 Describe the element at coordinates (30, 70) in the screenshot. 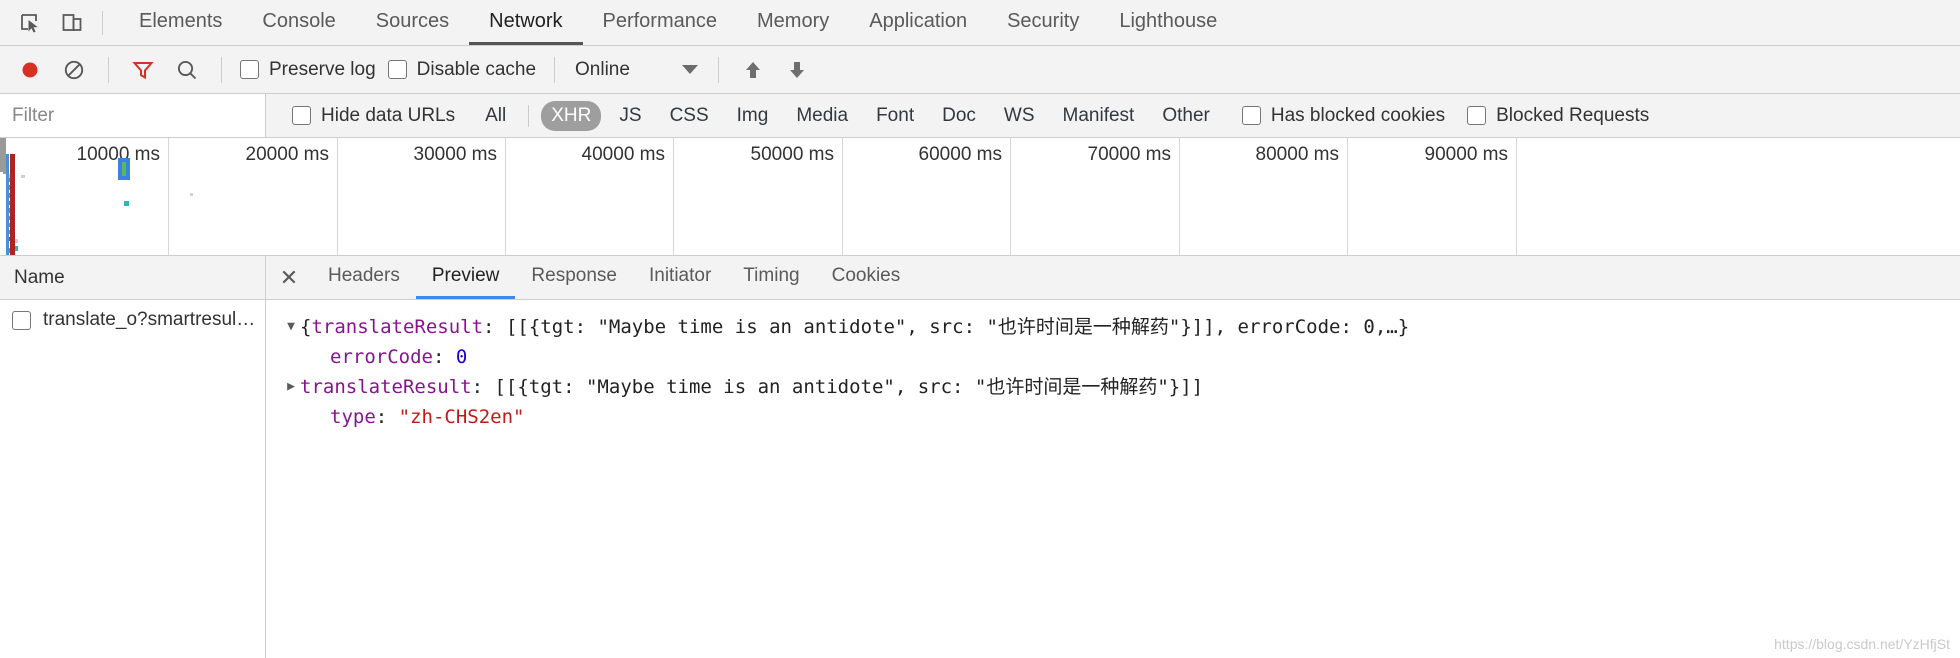

I see `record-stop-icon` at that location.